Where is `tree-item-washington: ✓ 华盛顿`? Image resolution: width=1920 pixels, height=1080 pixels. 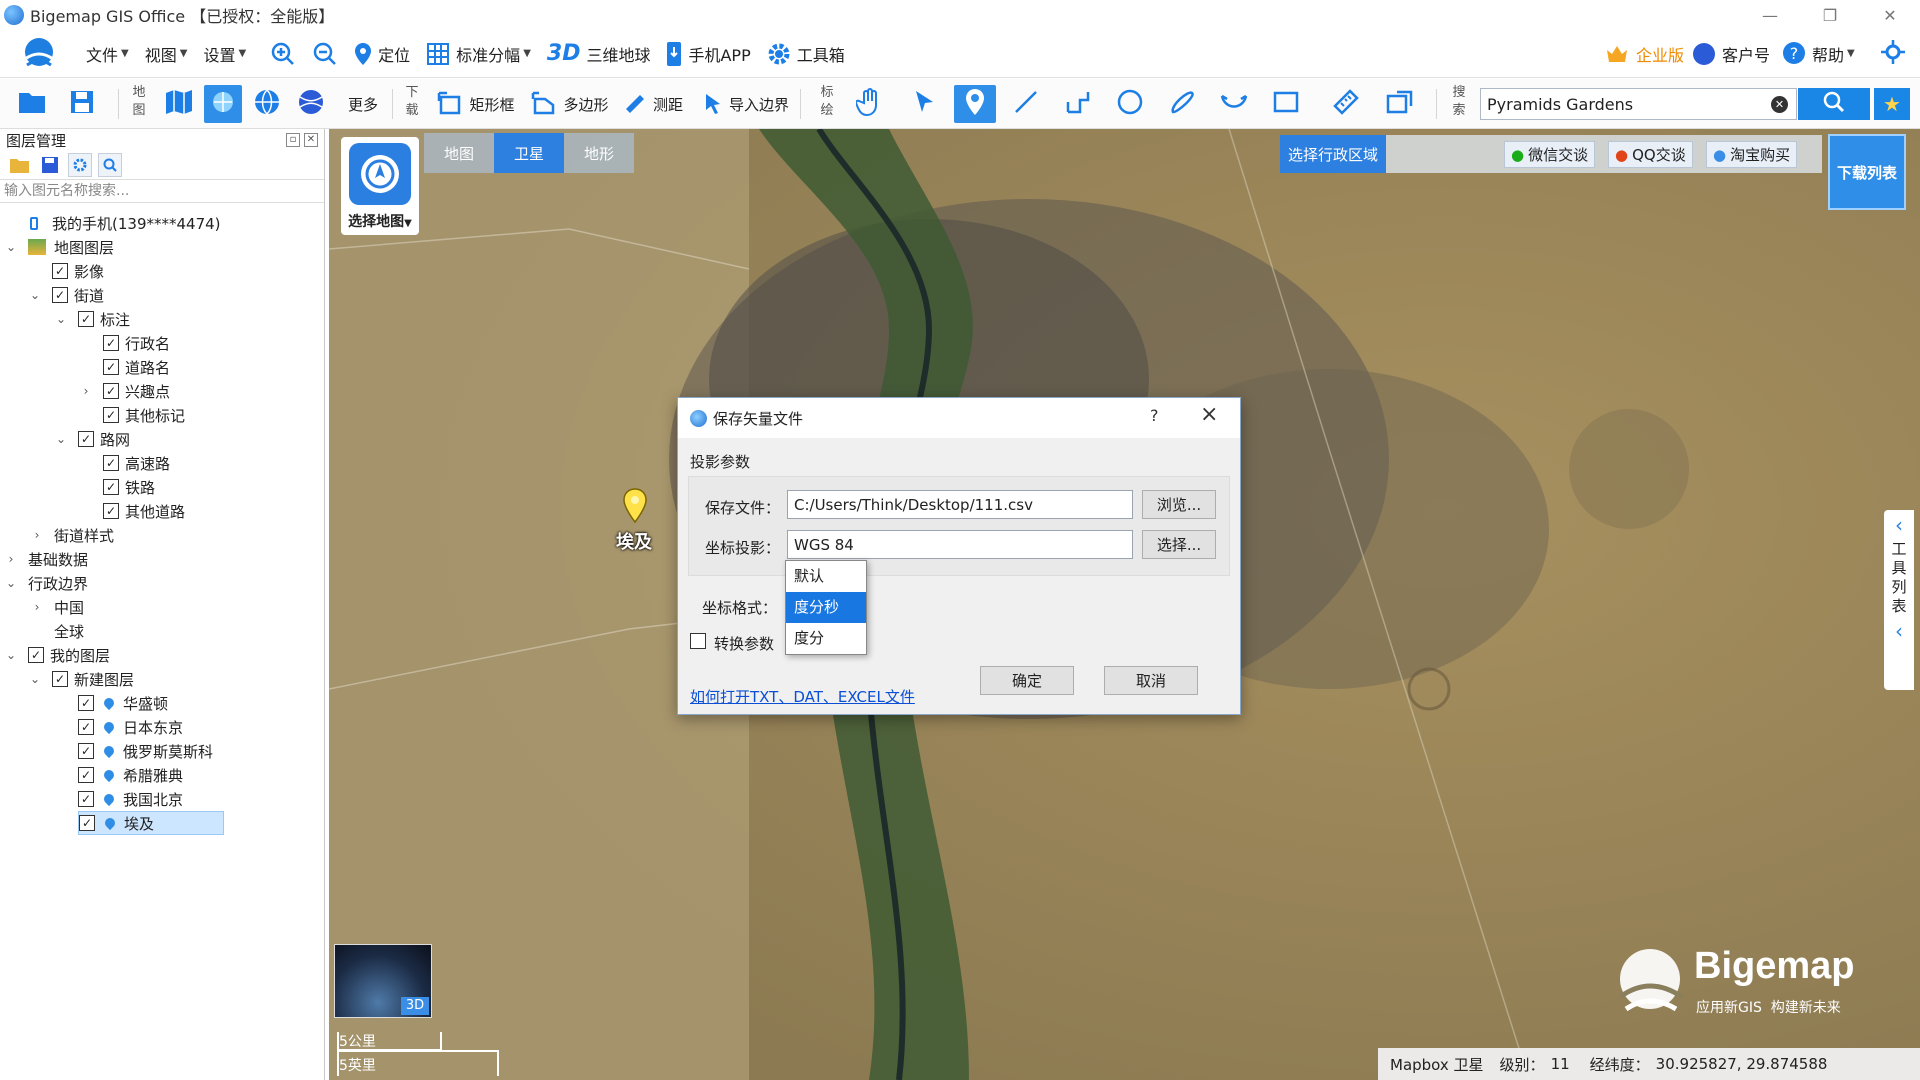
tree-item-washington: ✓ 华盛顿 is located at coordinates (123, 703).